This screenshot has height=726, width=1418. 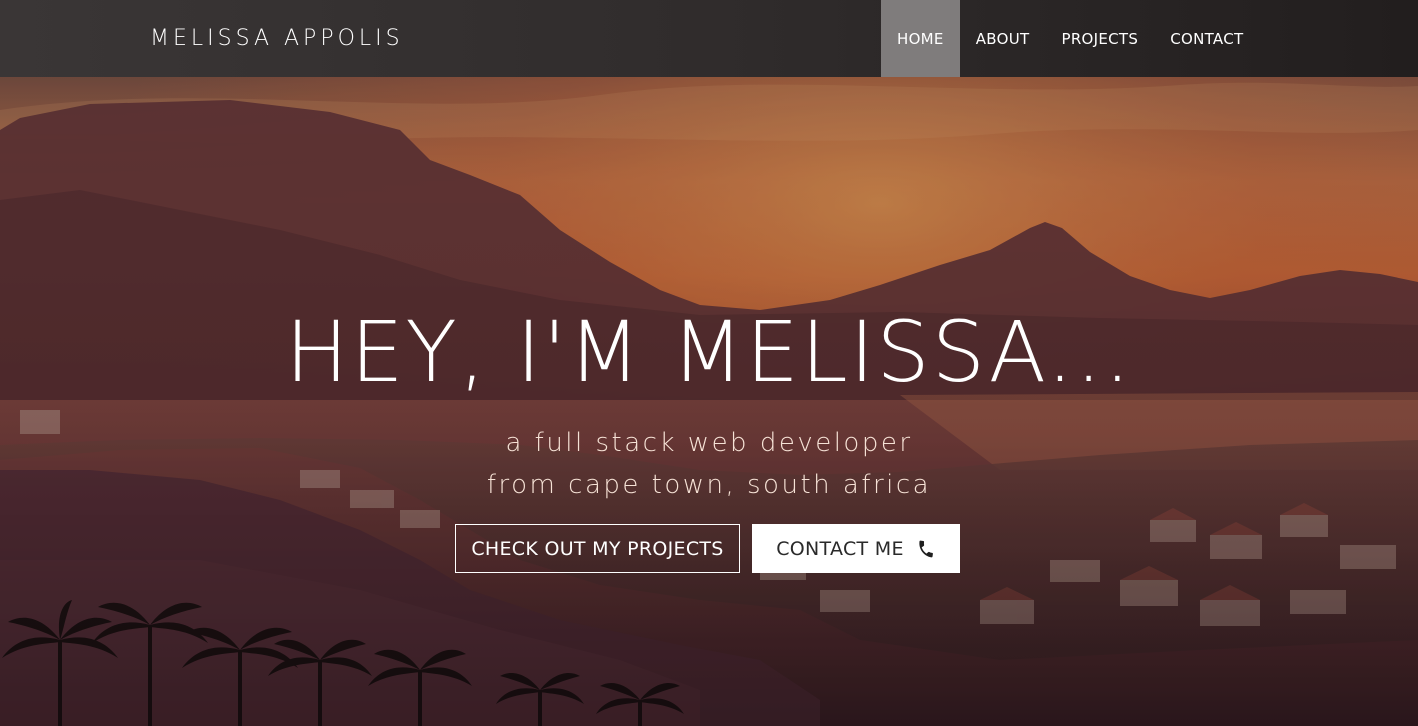 I want to click on nav-menu: HOME ABOUT PROJECTS CONTACT, so click(x=1070, y=38).